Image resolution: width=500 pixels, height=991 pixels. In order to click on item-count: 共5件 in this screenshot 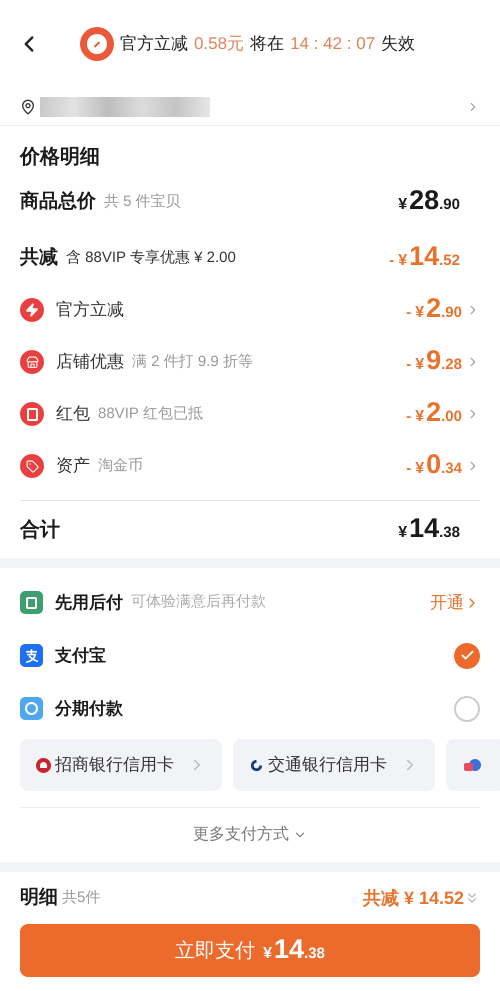, I will do `click(81, 898)`.